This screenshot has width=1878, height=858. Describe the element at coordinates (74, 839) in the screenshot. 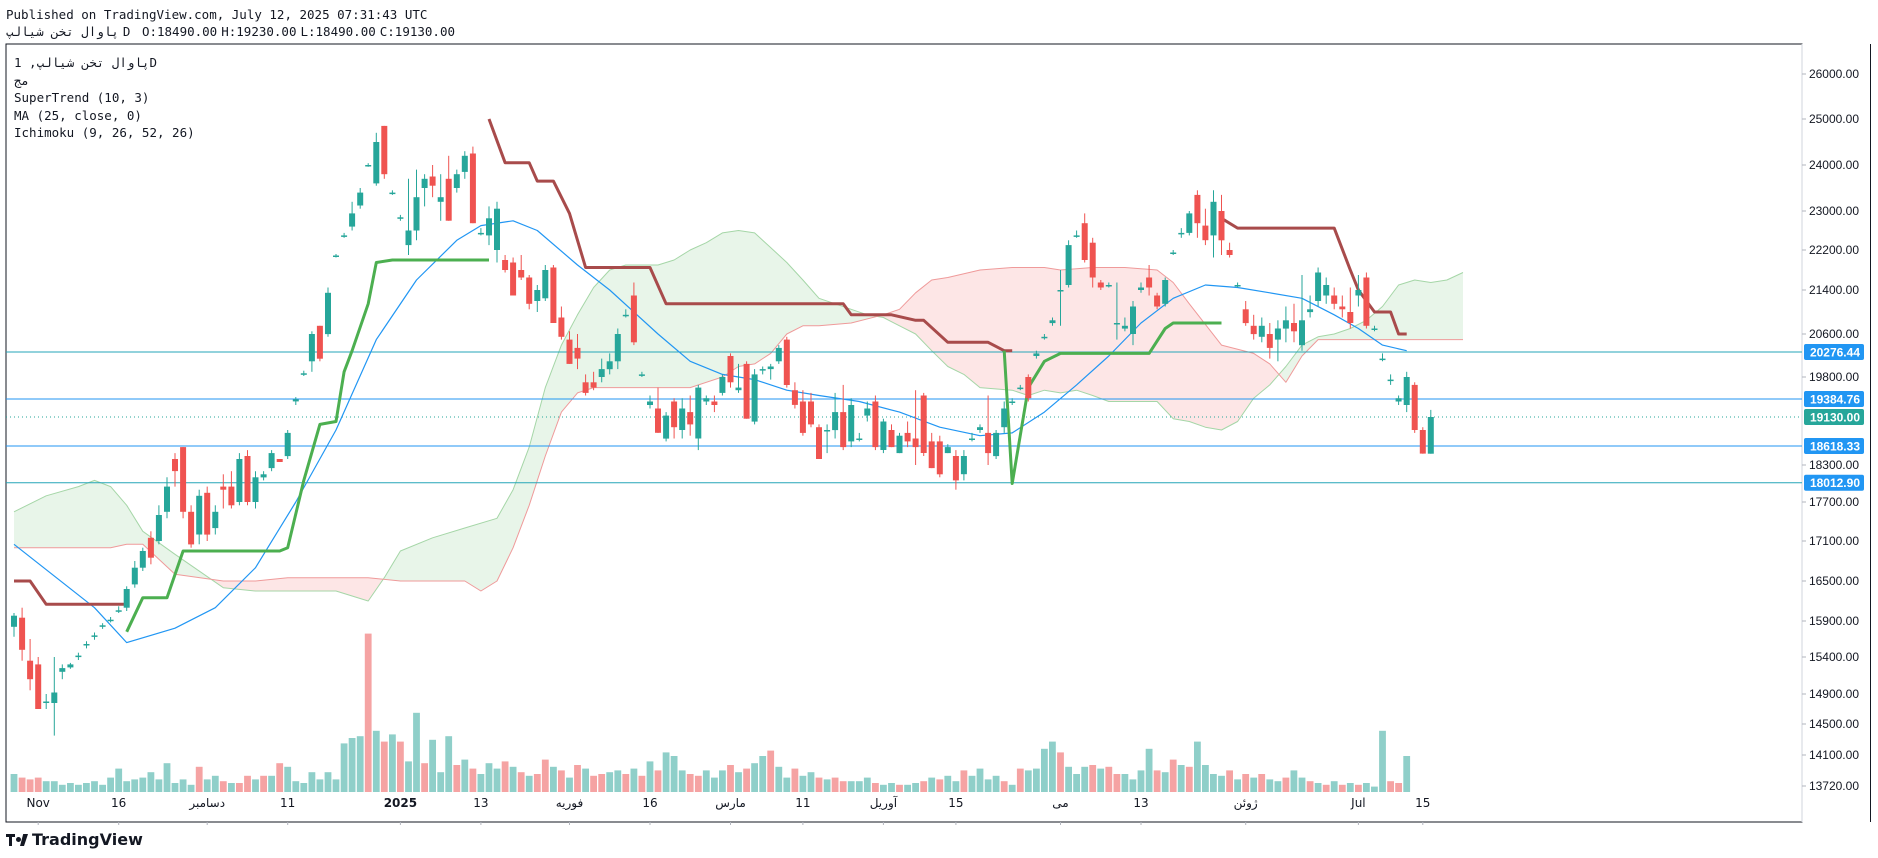

I see `tradingview-logo: TradingView` at that location.